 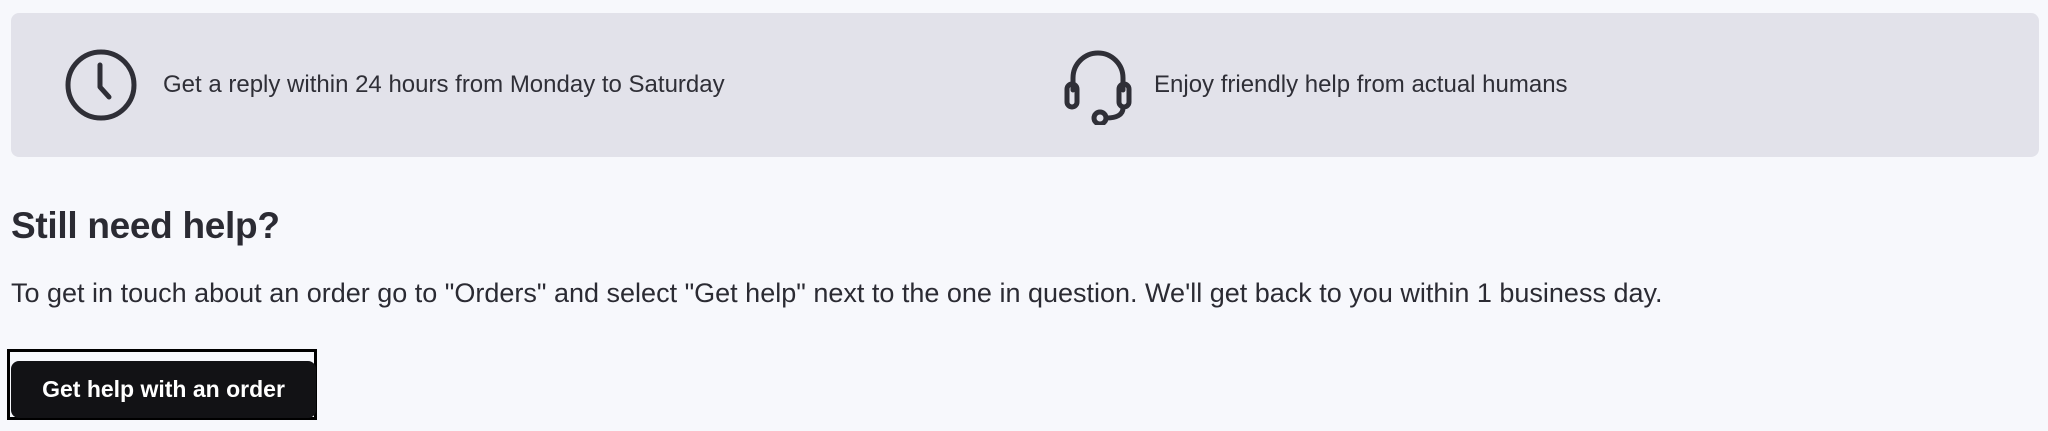 I want to click on human-support-info: Enjoy friendly help from actual humans, so click(x=1313, y=85).